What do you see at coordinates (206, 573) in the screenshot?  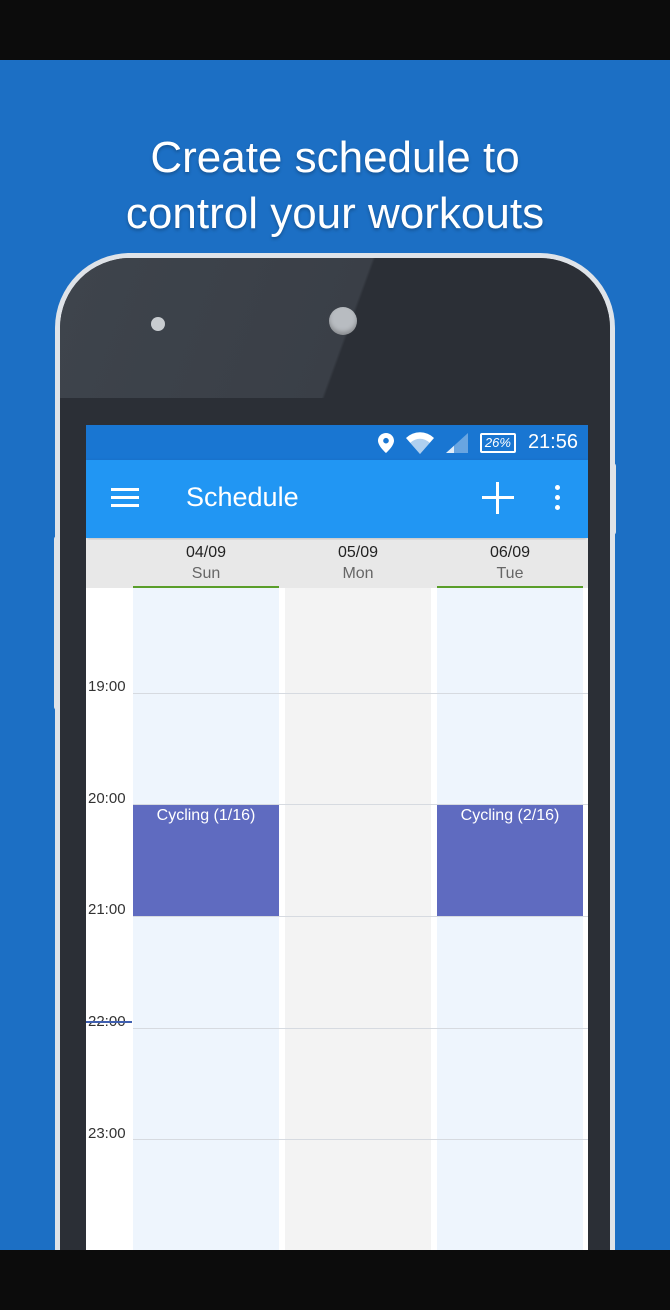 I see `day-weekday: Sun` at bounding box center [206, 573].